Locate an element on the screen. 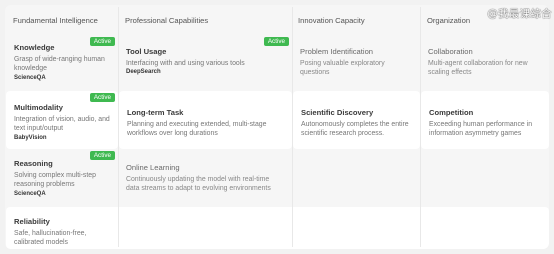  cell-title: Tool Usage is located at coordinates (146, 51).